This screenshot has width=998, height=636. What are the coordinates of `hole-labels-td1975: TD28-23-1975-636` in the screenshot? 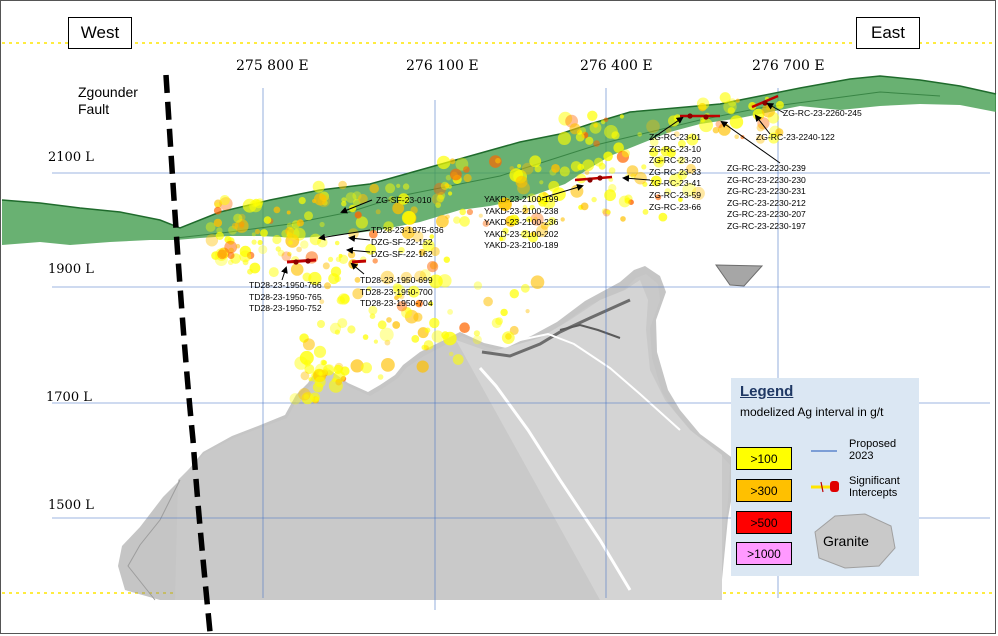 It's located at (407, 231).